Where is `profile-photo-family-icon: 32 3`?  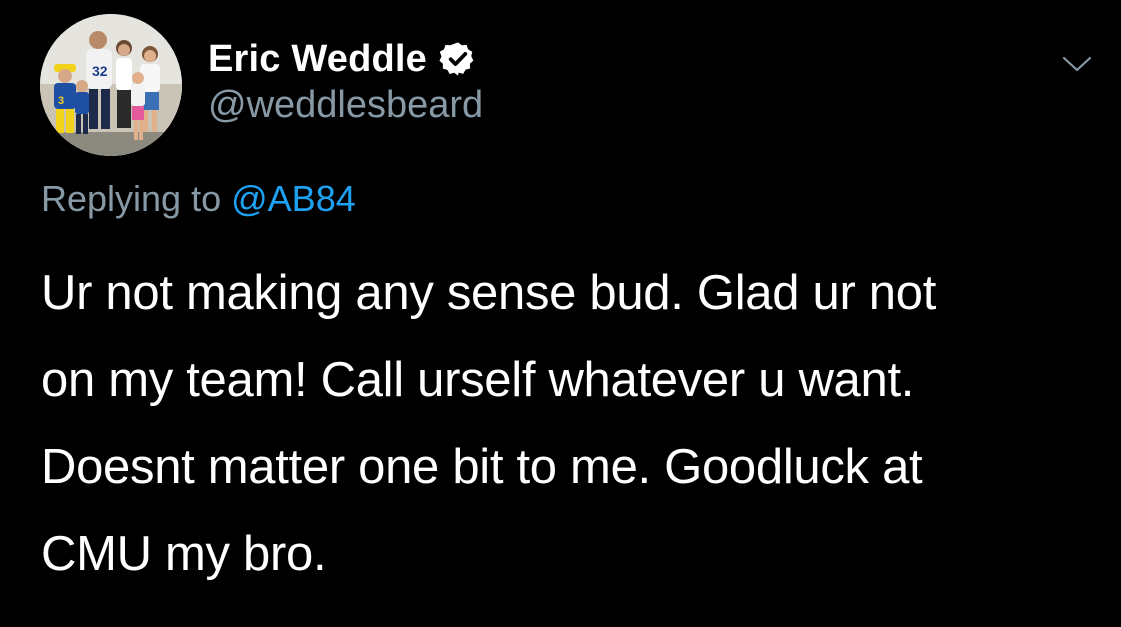 profile-photo-family-icon: 32 3 is located at coordinates (111, 85).